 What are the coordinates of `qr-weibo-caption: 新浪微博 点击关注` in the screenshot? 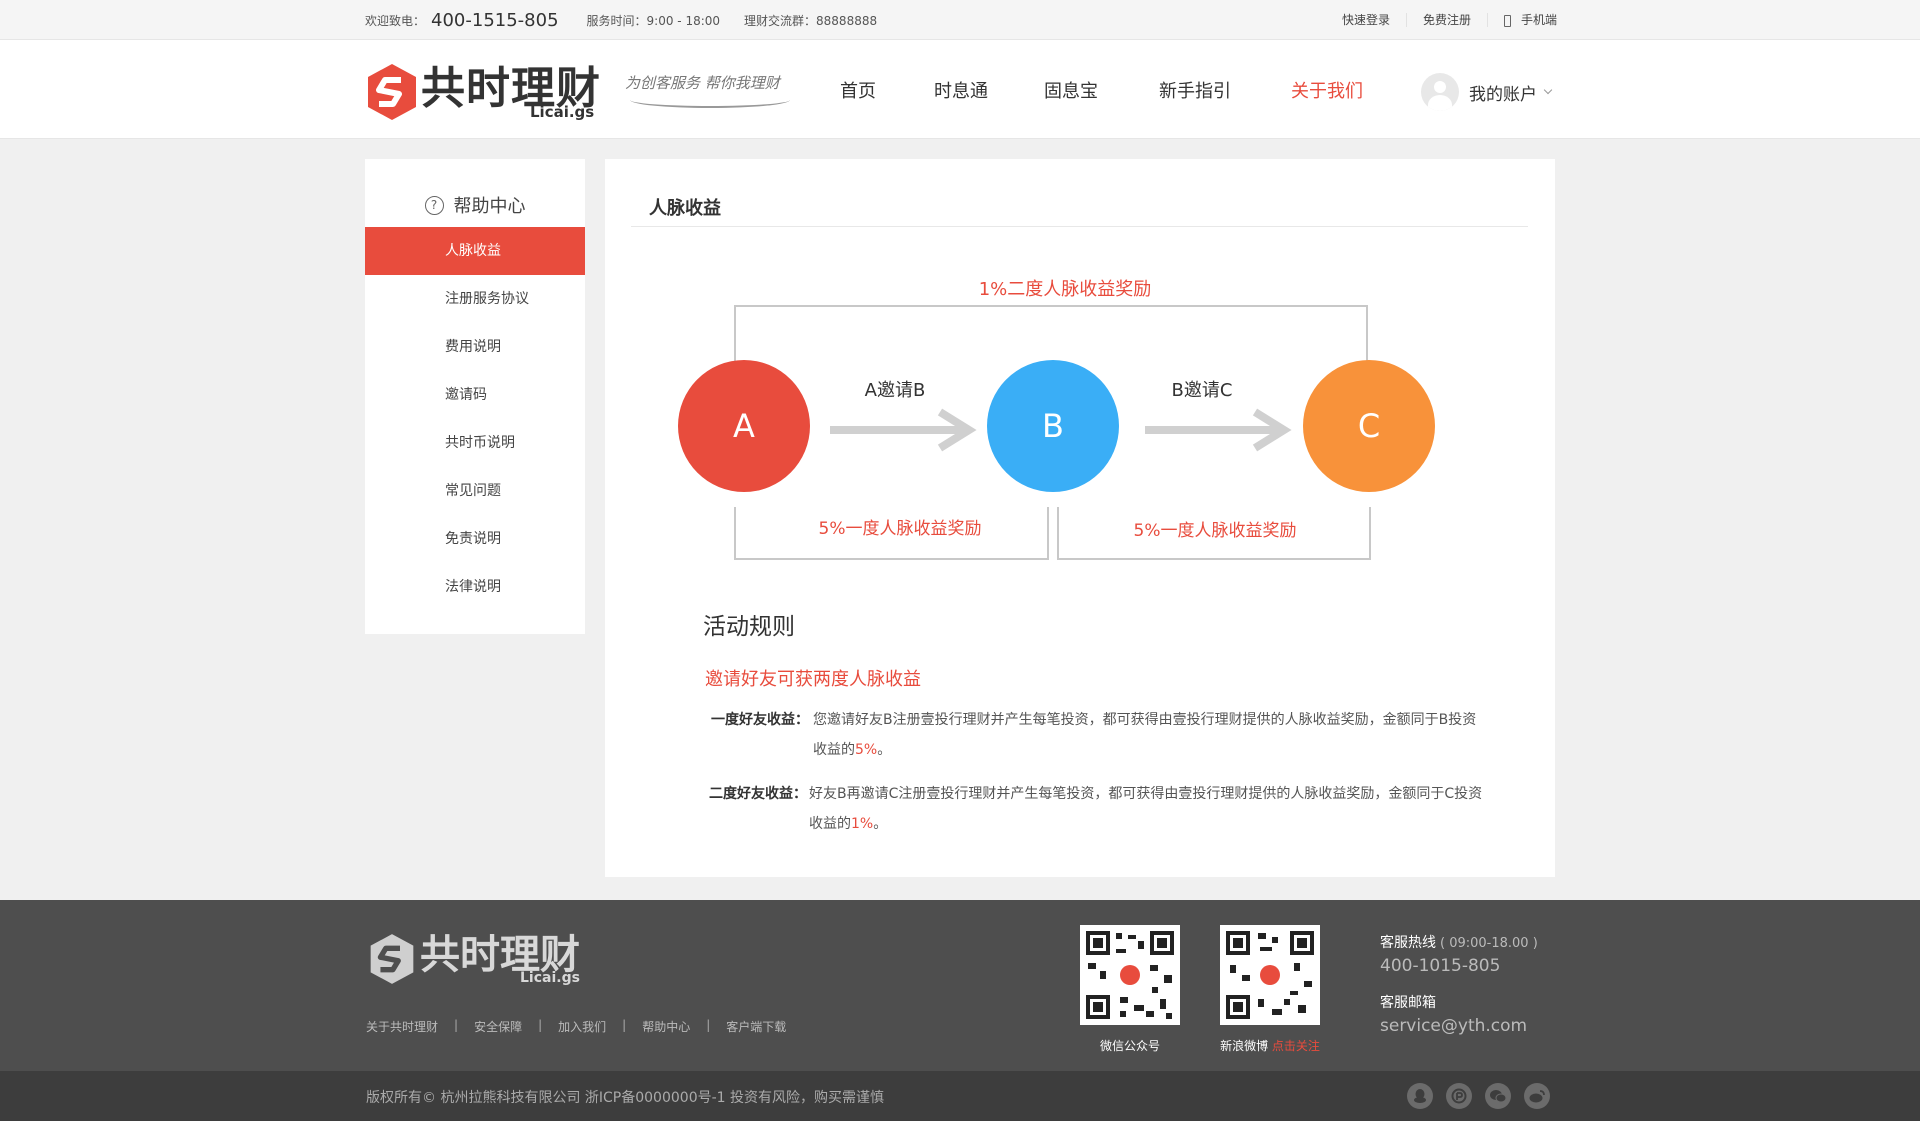 It's located at (1270, 1045).